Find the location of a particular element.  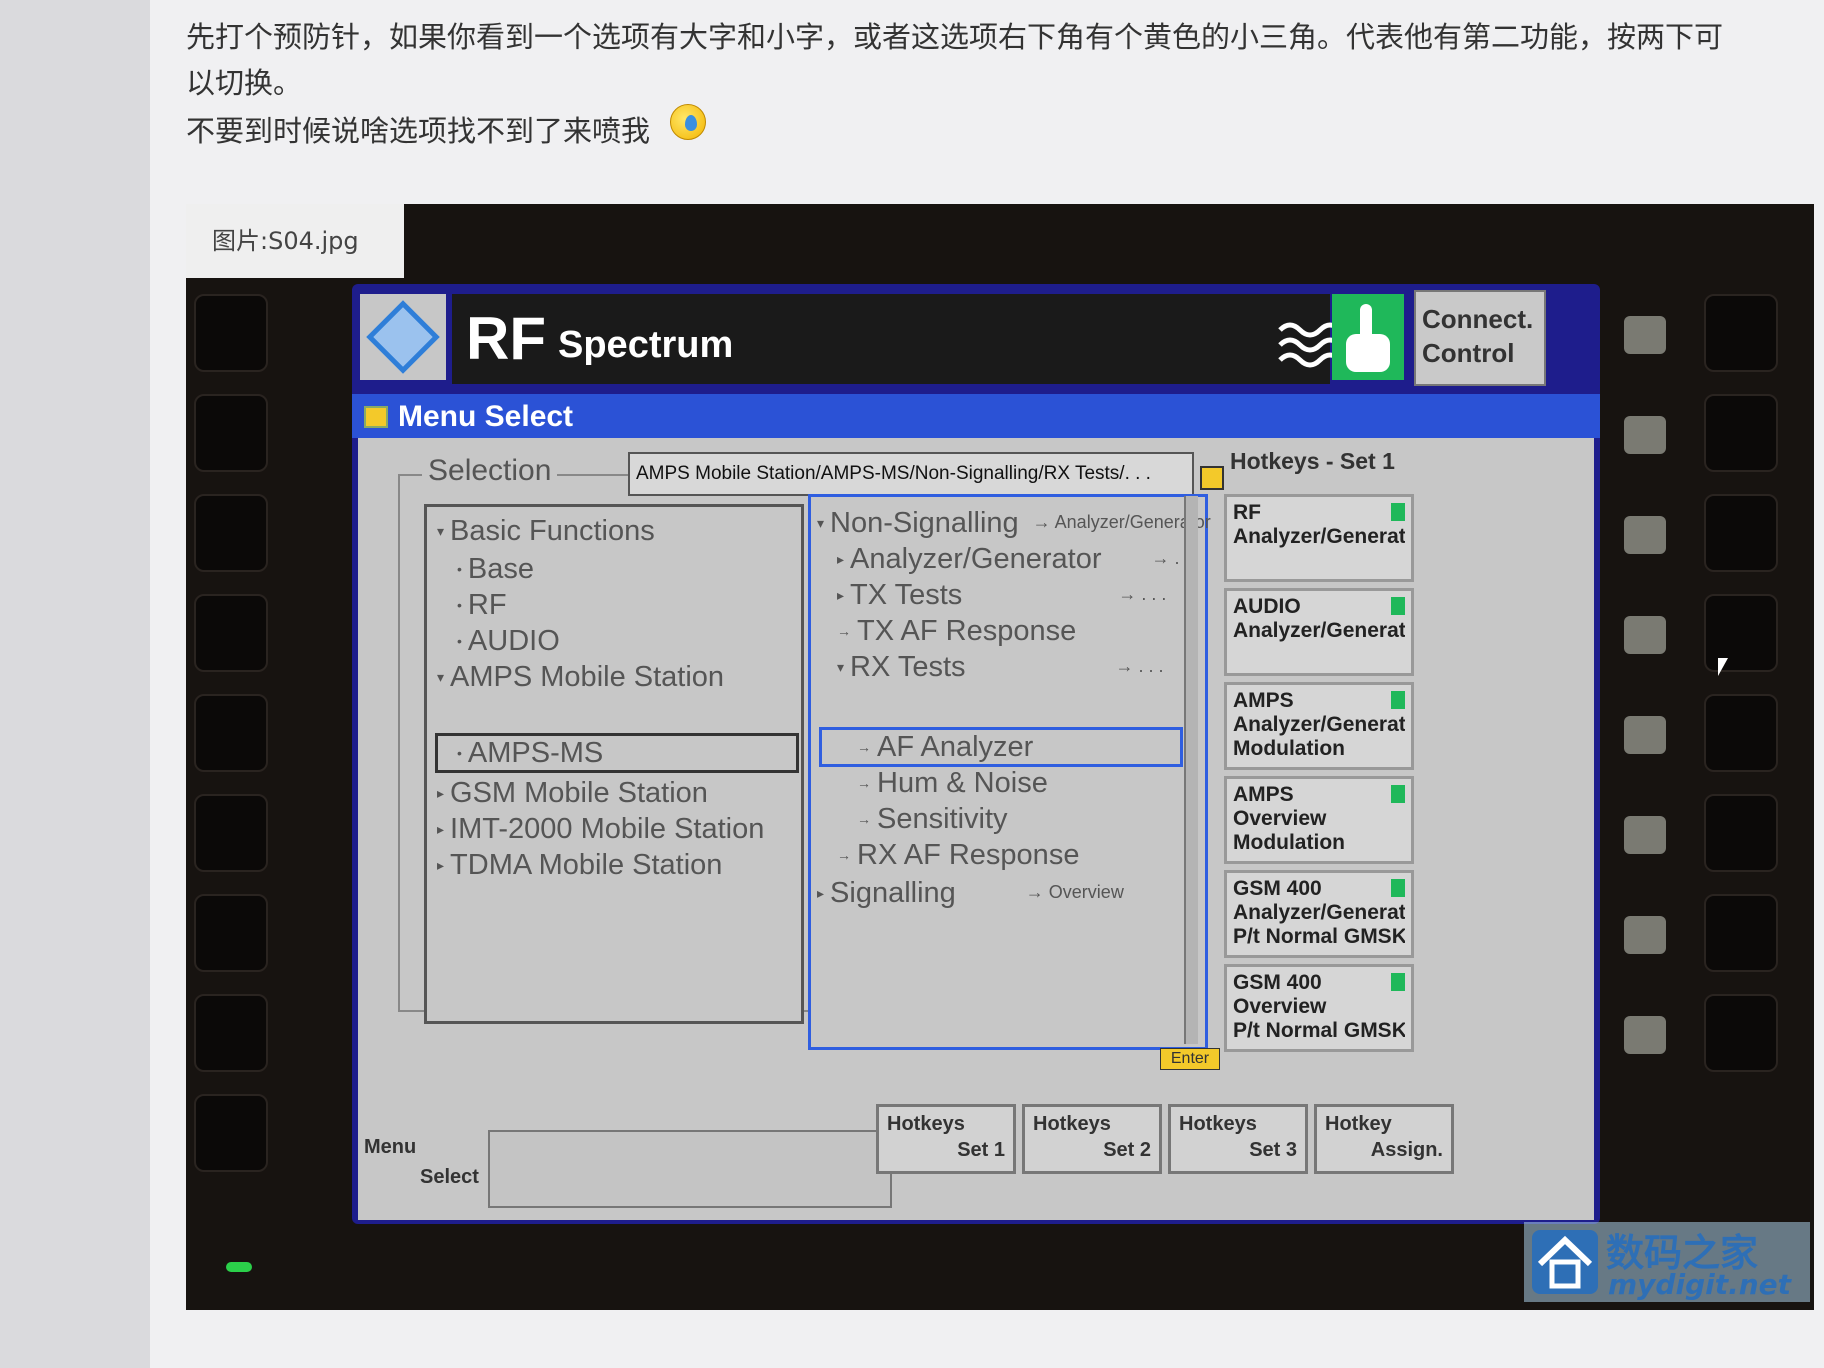

tree-item-non-signalling: ▾ Non-Signalling → Analyzer/Generator is located at coordinates (1014, 523).